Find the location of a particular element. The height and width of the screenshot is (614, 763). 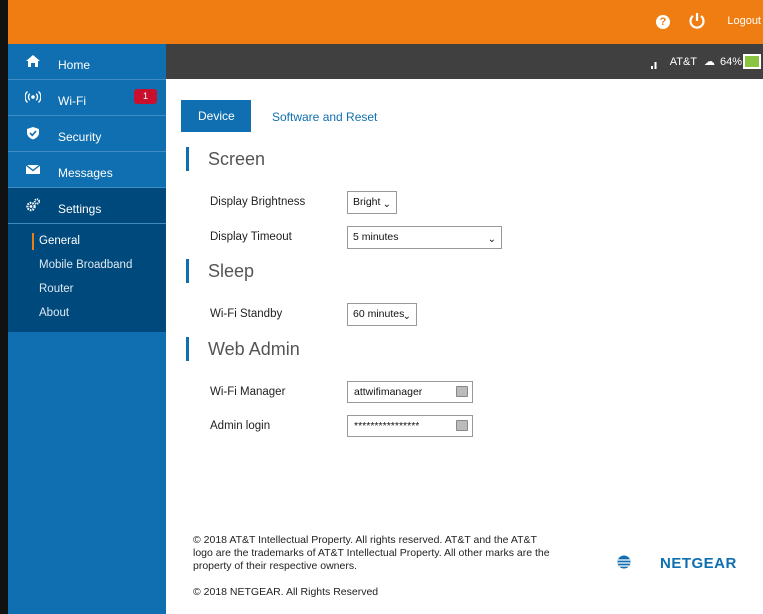

sidebar-item-label: Wi-Fi is located at coordinates (72, 101).